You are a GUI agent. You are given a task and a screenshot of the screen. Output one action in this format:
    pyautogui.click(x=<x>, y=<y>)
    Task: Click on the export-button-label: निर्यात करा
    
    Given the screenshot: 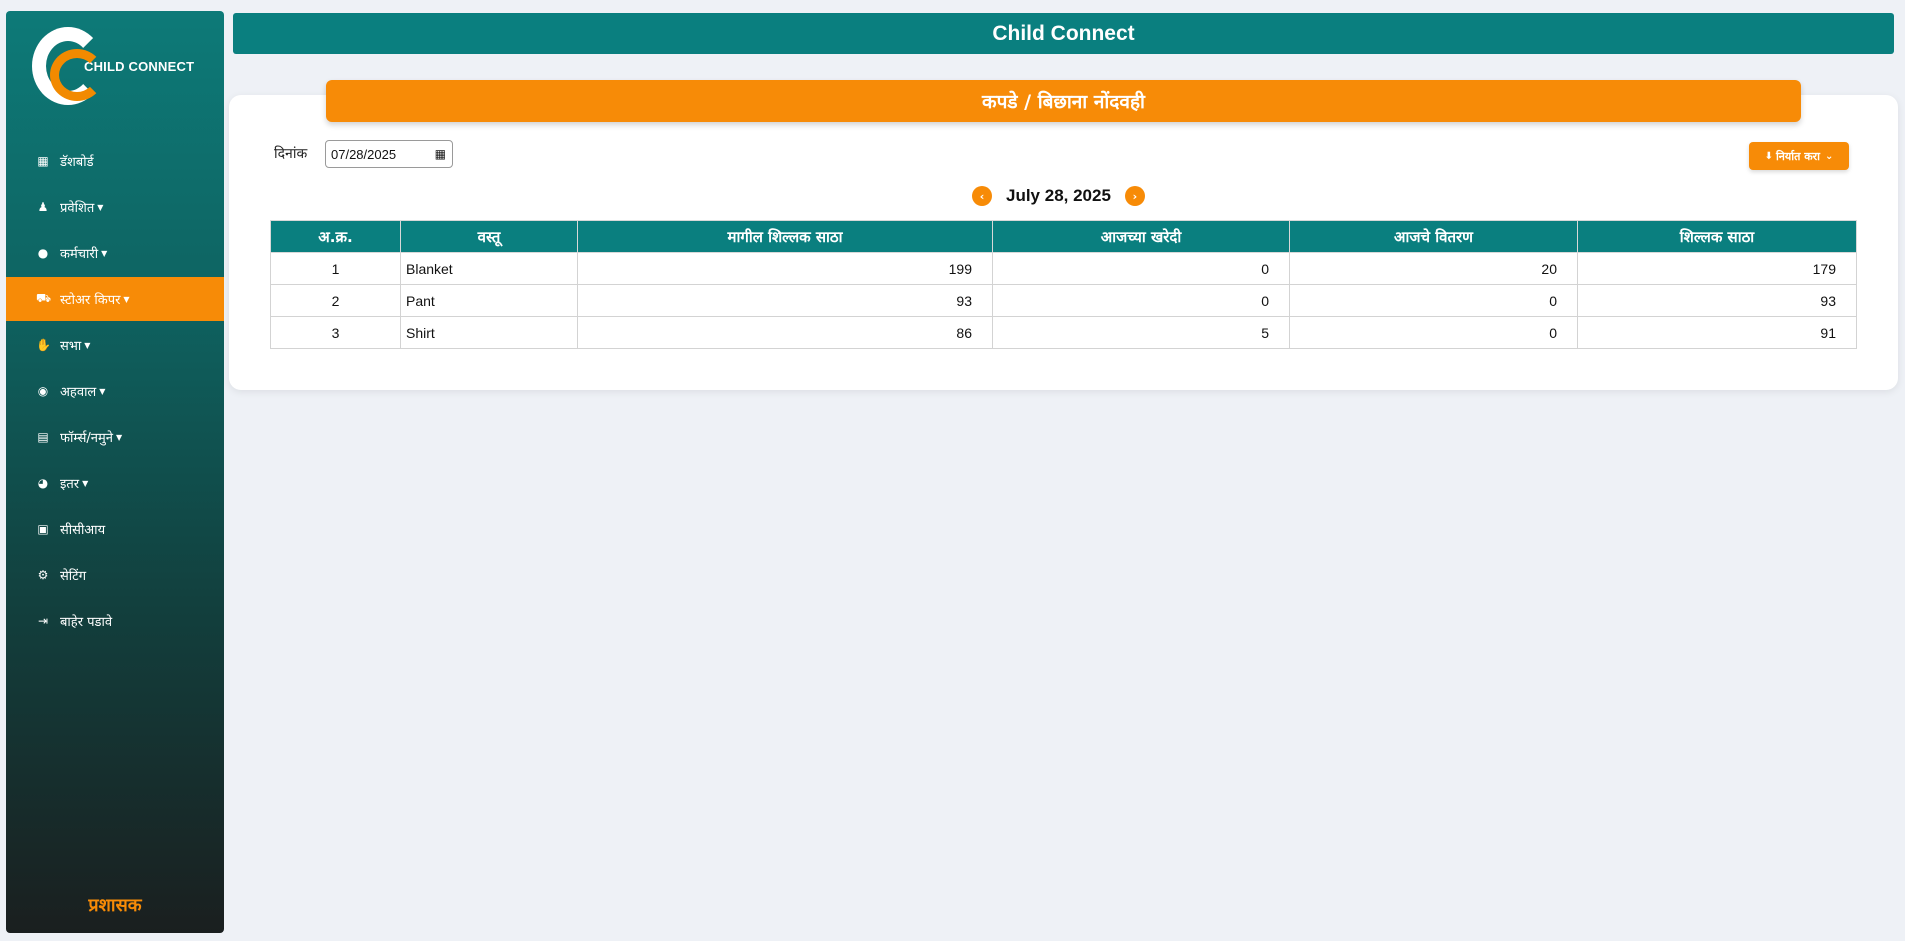 What is the action you would take?
    pyautogui.click(x=1798, y=156)
    